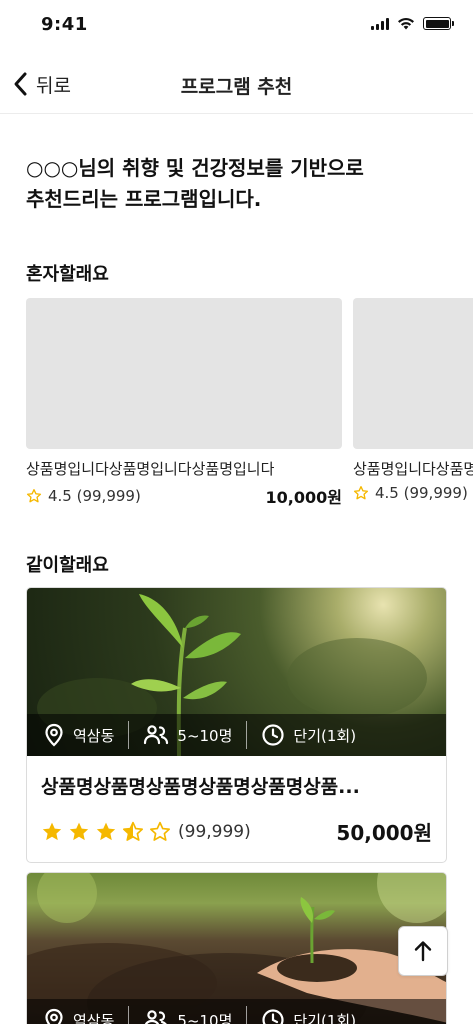  I want to click on page-title: 프로그램 추천, so click(236, 87).